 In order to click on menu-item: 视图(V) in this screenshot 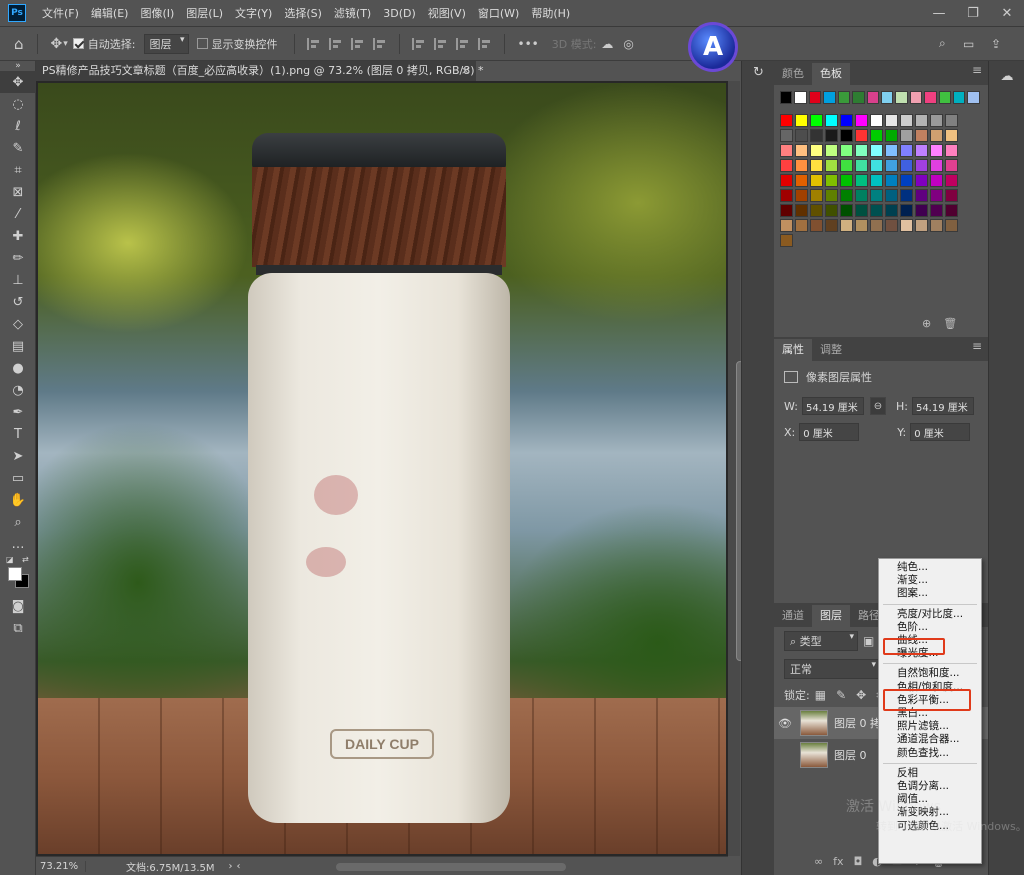, I will do `click(447, 13)`.